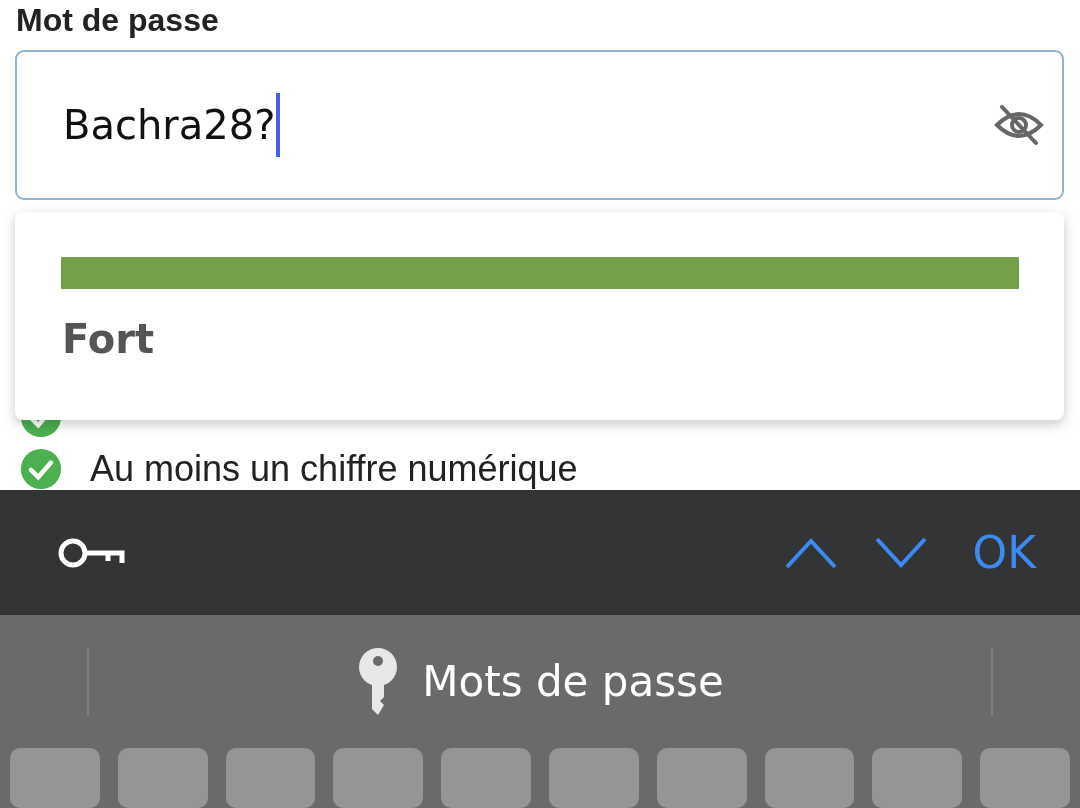 This screenshot has width=1080, height=808. Describe the element at coordinates (118, 20) in the screenshot. I see `field-label: Mot de passe` at that location.